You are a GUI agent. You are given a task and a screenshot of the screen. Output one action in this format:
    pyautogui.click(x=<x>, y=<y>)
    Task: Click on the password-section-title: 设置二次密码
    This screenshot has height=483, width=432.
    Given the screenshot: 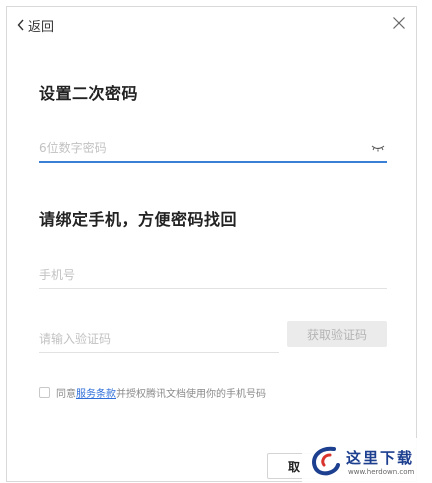 What is the action you would take?
    pyautogui.click(x=89, y=93)
    